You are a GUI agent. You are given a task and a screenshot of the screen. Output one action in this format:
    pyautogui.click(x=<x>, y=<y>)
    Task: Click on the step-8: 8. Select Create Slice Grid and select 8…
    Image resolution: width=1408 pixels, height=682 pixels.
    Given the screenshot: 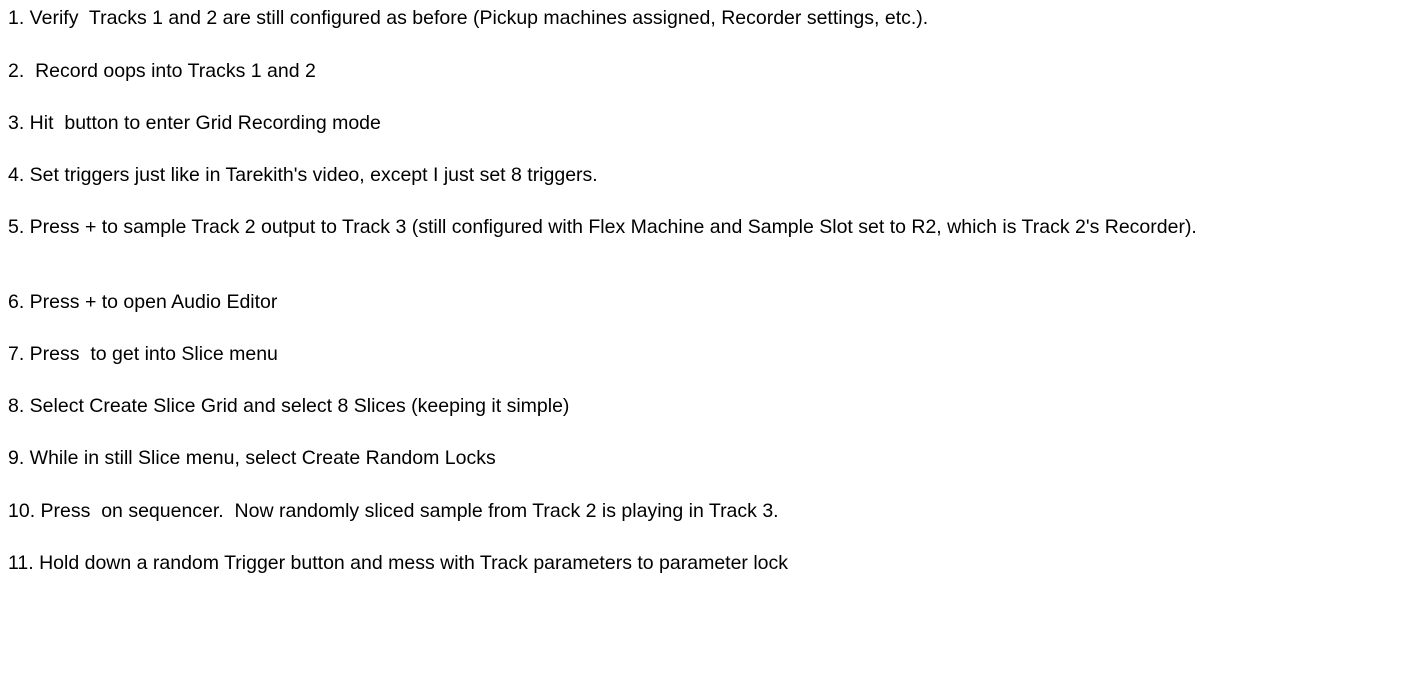 What is the action you would take?
    pyautogui.click(x=289, y=406)
    